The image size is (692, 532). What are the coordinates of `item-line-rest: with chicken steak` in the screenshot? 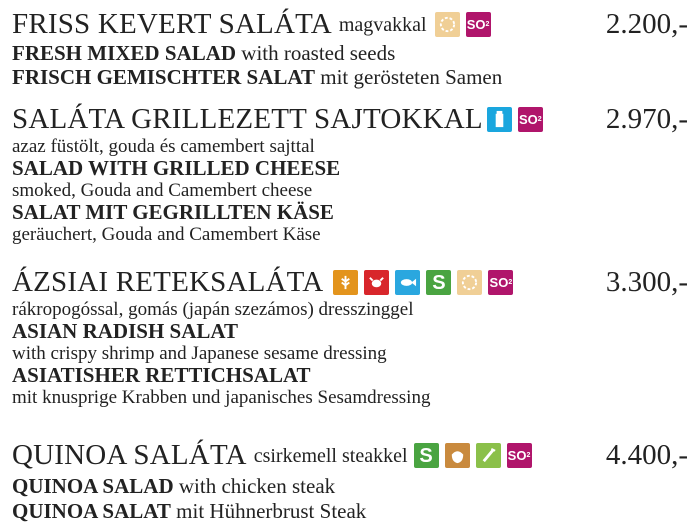 It's located at (254, 486).